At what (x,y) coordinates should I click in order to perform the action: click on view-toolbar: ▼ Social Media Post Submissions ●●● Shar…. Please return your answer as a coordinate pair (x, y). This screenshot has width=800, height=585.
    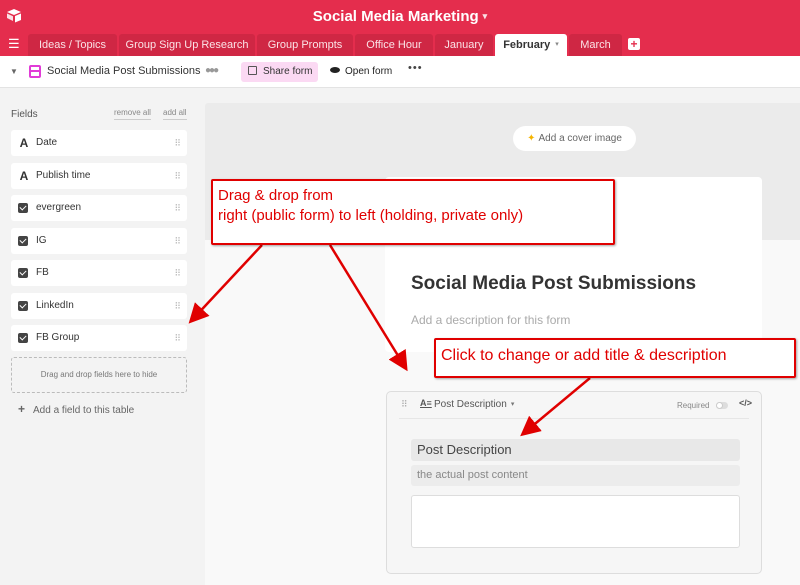
    Looking at the image, I should click on (400, 72).